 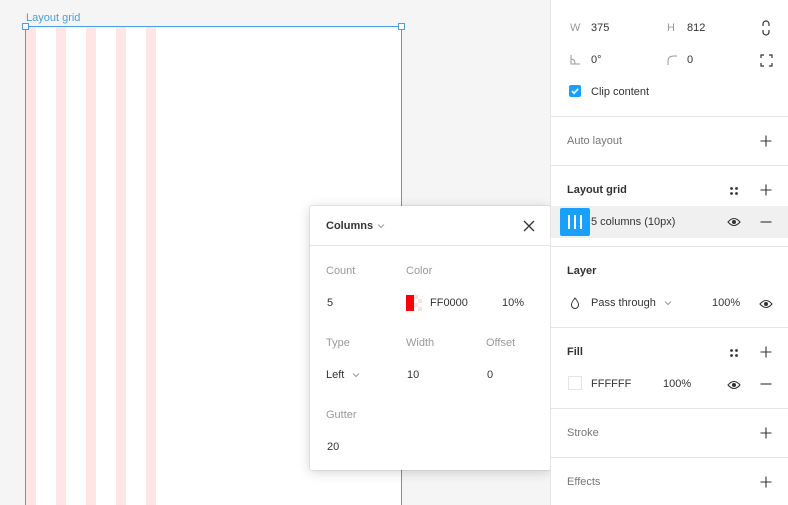 I want to click on layer-section: Layer Pass through 100%, so click(x=669, y=287).